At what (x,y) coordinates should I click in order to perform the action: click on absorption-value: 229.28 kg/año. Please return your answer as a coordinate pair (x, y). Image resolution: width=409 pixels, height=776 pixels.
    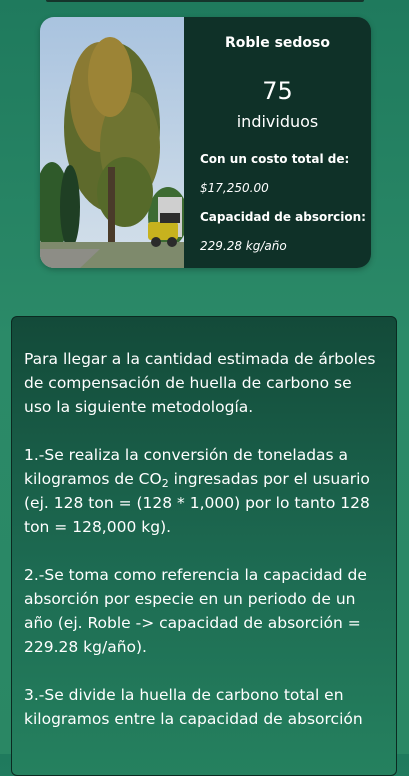
    Looking at the image, I should click on (243, 246).